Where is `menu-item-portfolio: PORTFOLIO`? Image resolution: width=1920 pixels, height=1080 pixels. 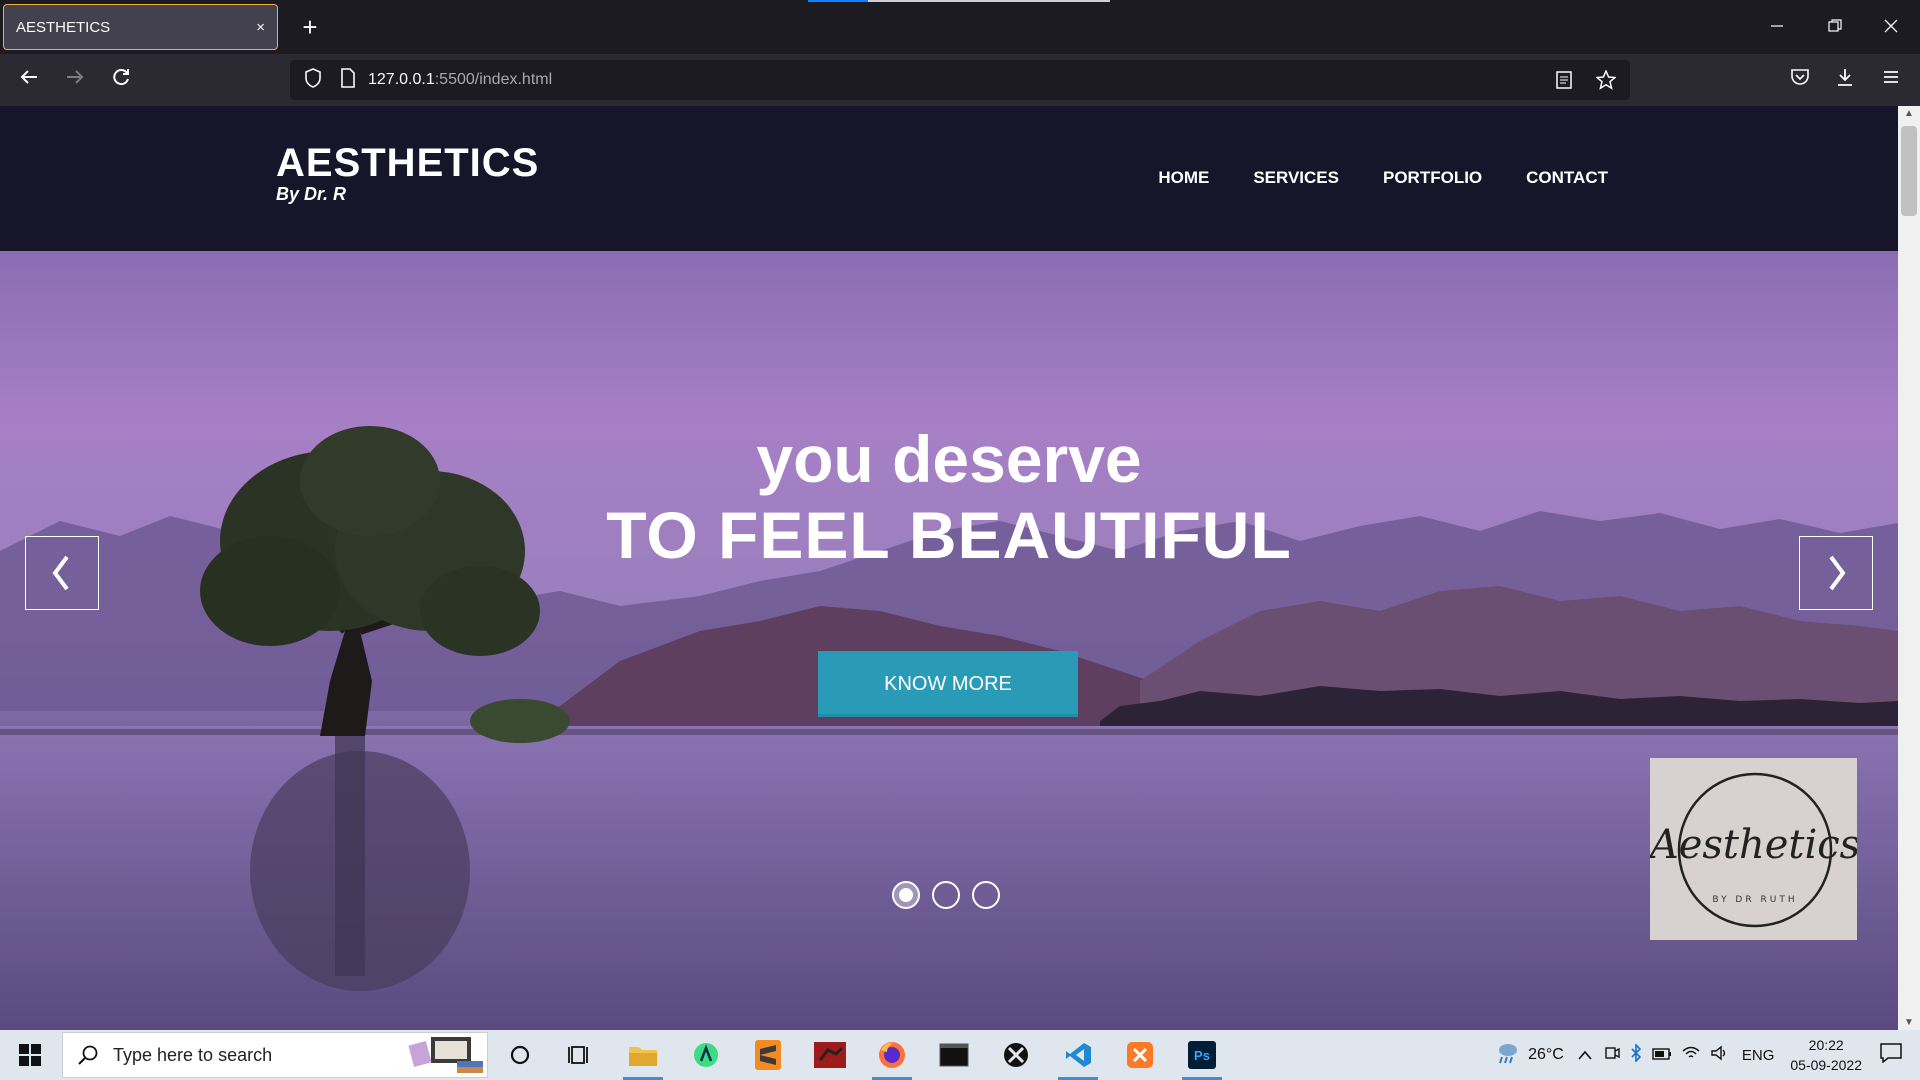
menu-item-portfolio: PORTFOLIO is located at coordinates (1432, 178).